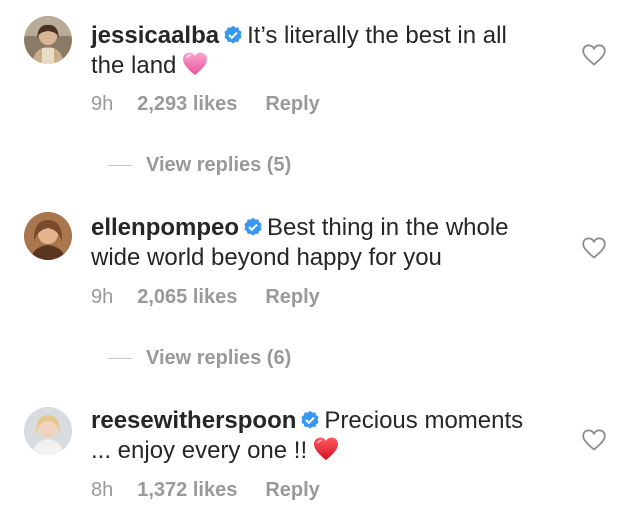 The height and width of the screenshot is (521, 640). What do you see at coordinates (219, 165) in the screenshot?
I see `view-replies-label: View replies (5)` at bounding box center [219, 165].